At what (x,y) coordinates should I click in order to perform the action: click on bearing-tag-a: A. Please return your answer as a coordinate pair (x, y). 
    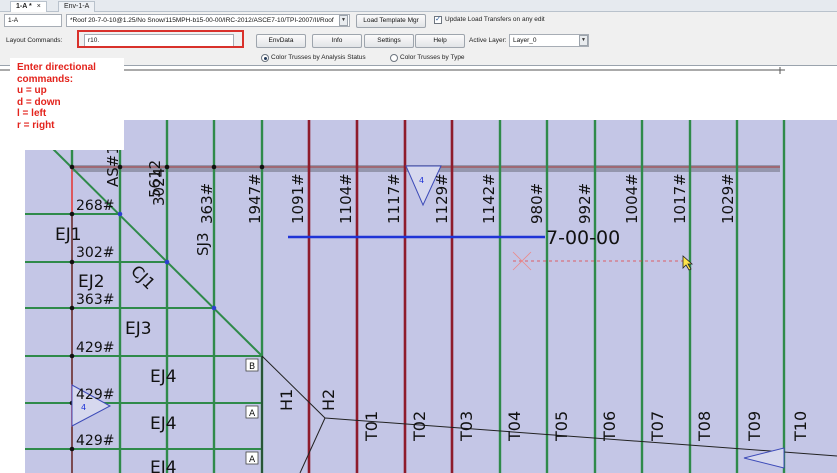
    Looking at the image, I should click on (252, 414).